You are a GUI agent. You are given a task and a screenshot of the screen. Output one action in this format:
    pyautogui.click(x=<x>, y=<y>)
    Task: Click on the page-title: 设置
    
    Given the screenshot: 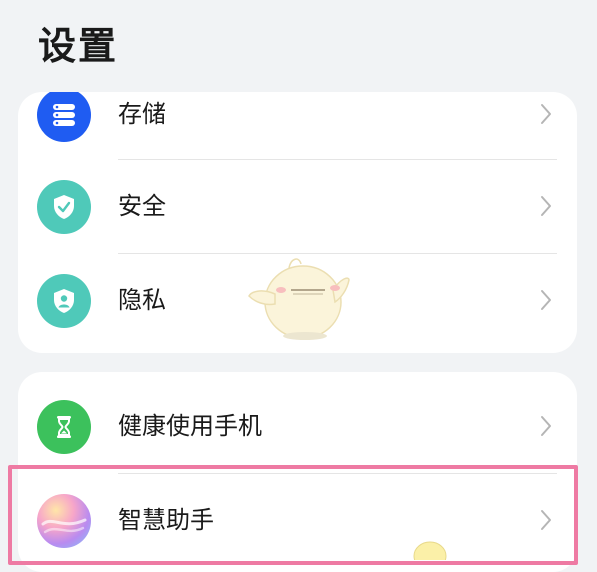 What is the action you would take?
    pyautogui.click(x=78, y=46)
    